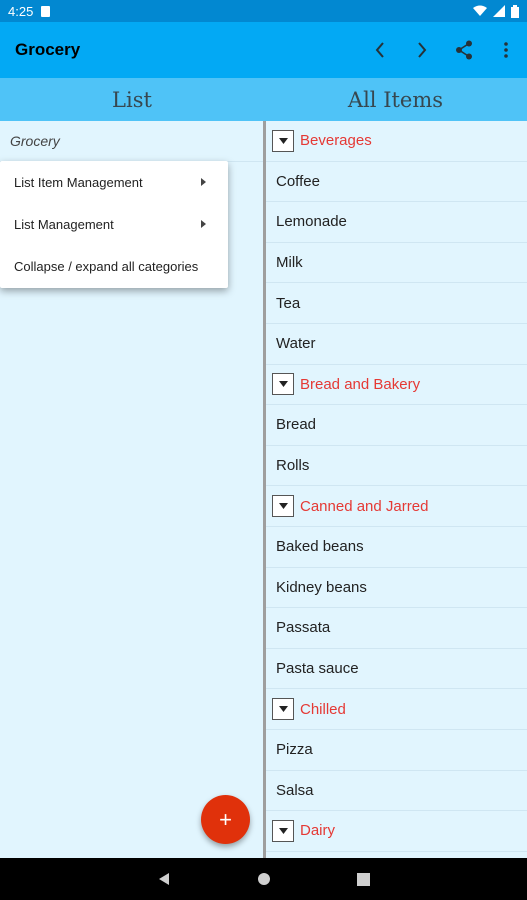 The width and height of the screenshot is (527, 900). I want to click on app-bar: Grocery, so click(263, 50).